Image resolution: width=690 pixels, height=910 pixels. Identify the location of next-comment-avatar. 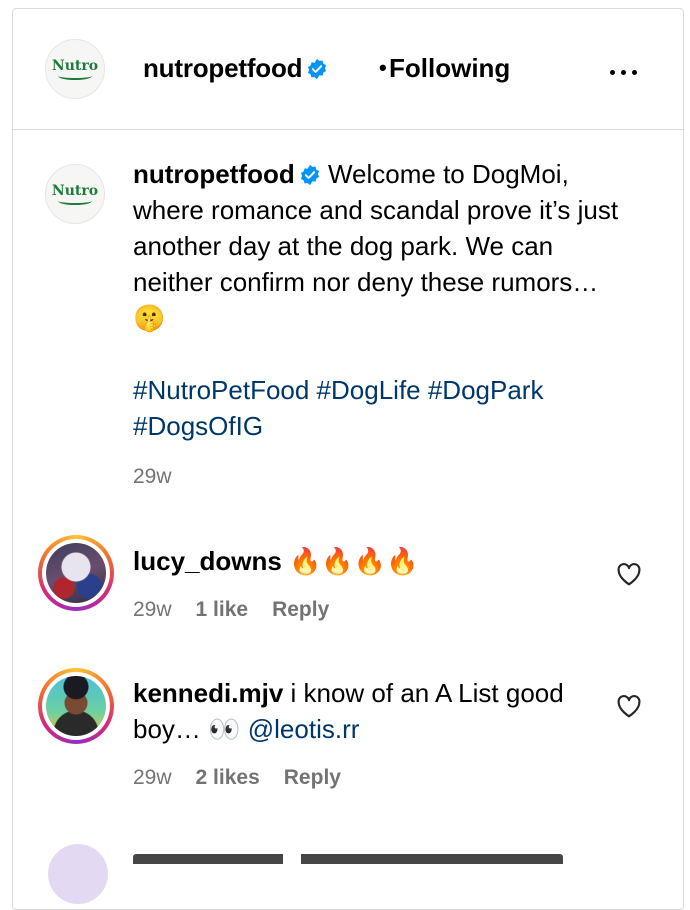
(78, 874).